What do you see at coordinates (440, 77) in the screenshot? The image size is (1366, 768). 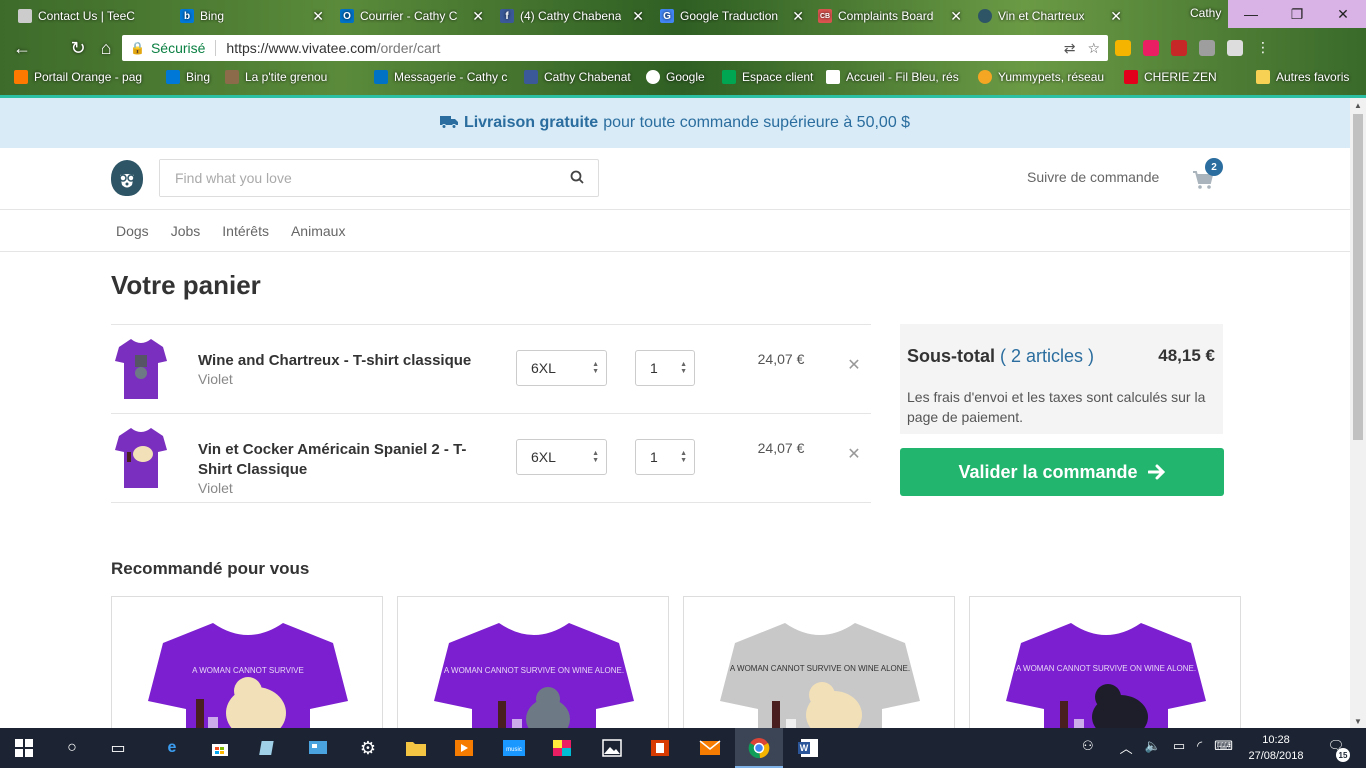 I see `bookmark-messagerie: Messagerie - Cathy c` at bounding box center [440, 77].